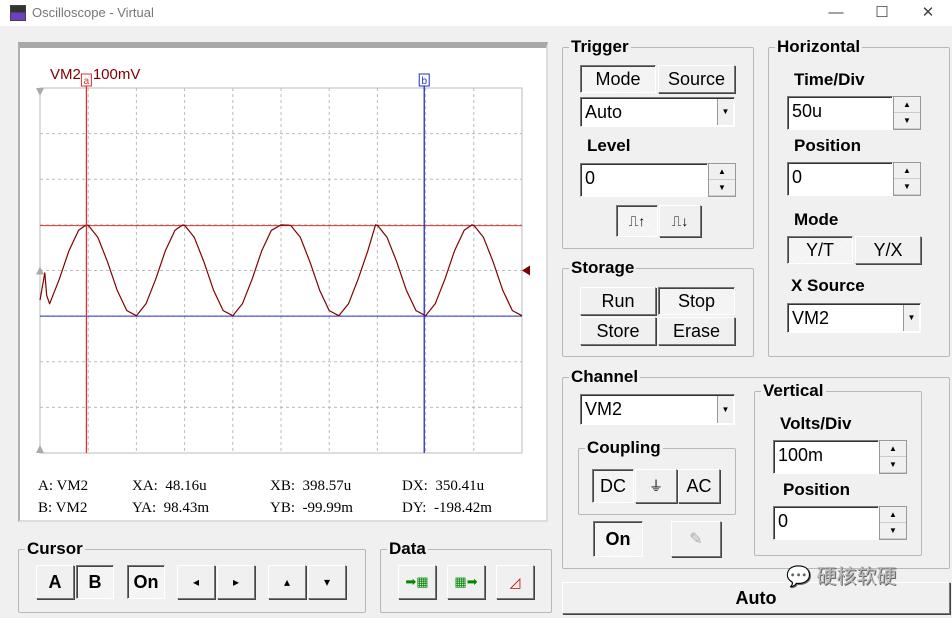 The image size is (952, 618). Describe the element at coordinates (699, 486) in the screenshot. I see `ac-coupling-button: AC` at that location.